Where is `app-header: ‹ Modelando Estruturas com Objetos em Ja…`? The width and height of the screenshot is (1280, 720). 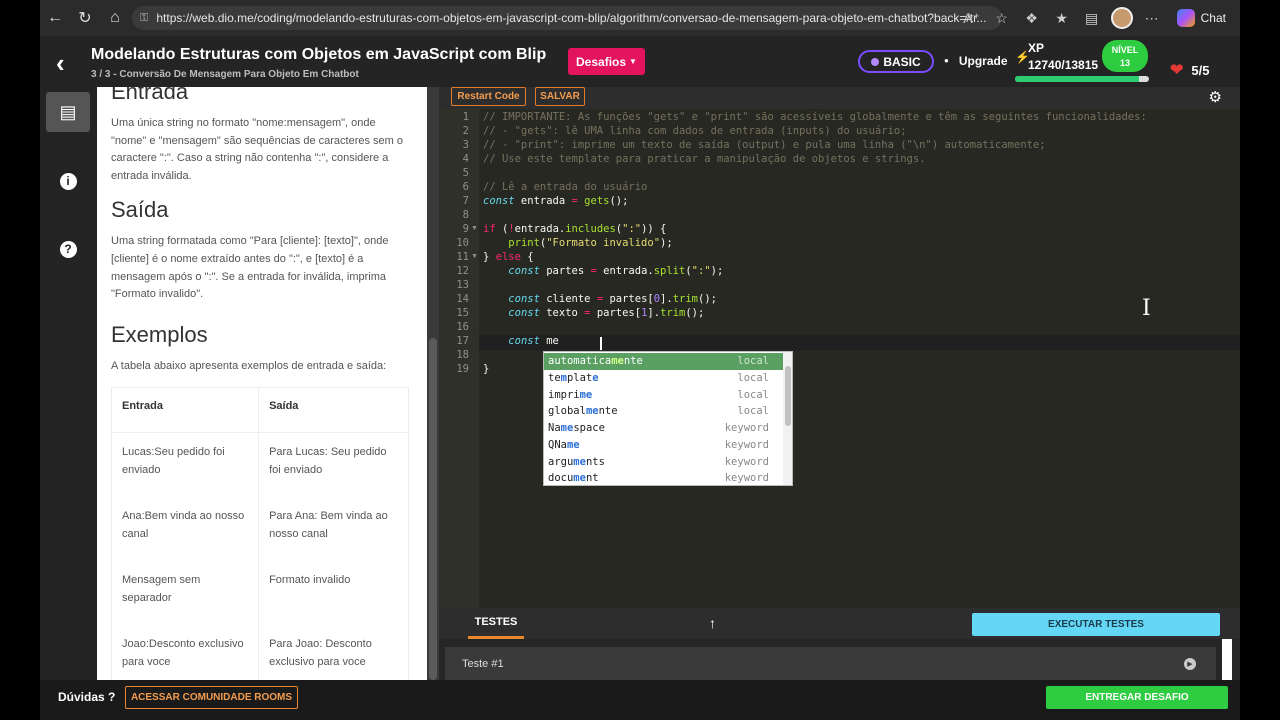 app-header: ‹ Modelando Estruturas com Objetos em Ja… is located at coordinates (640, 61).